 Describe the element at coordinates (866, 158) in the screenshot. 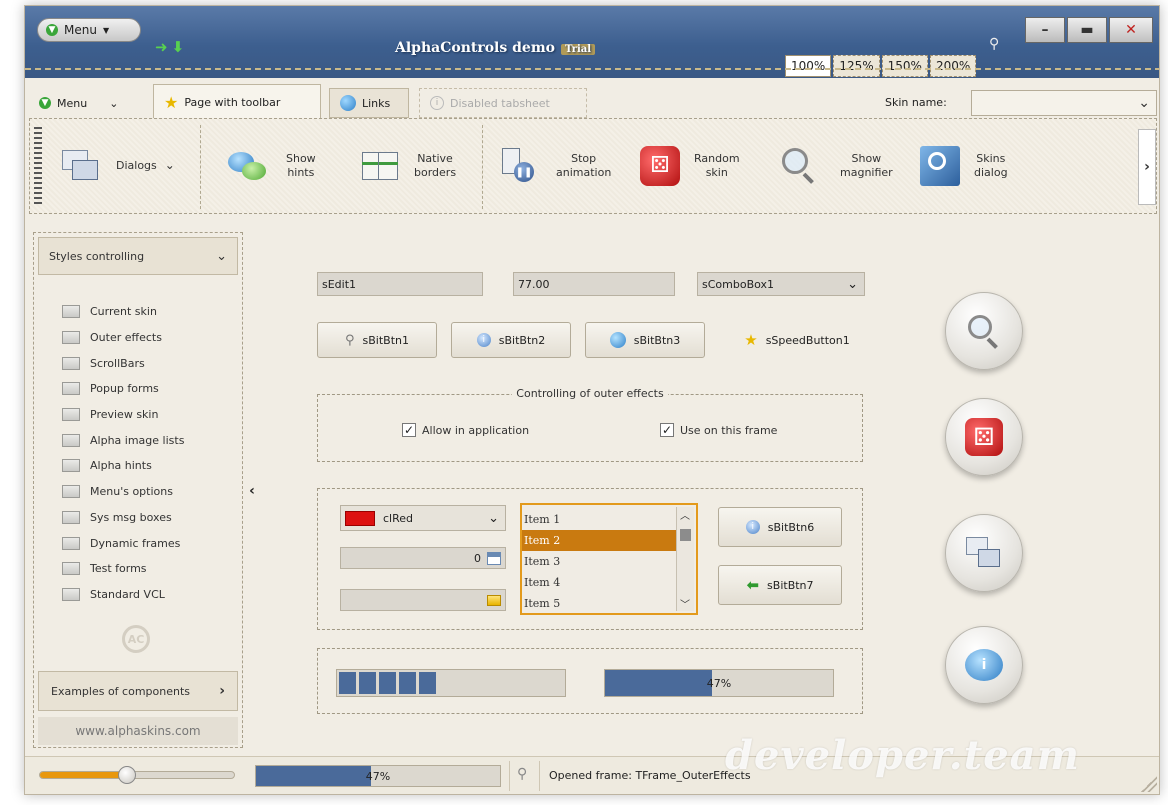

I see `magnifier-line1: Show` at that location.